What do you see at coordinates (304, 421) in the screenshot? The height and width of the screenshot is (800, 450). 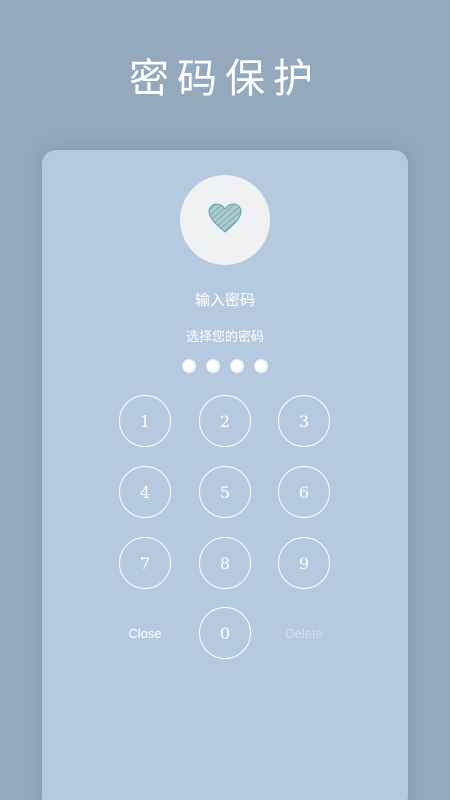 I see `key-3: 3` at bounding box center [304, 421].